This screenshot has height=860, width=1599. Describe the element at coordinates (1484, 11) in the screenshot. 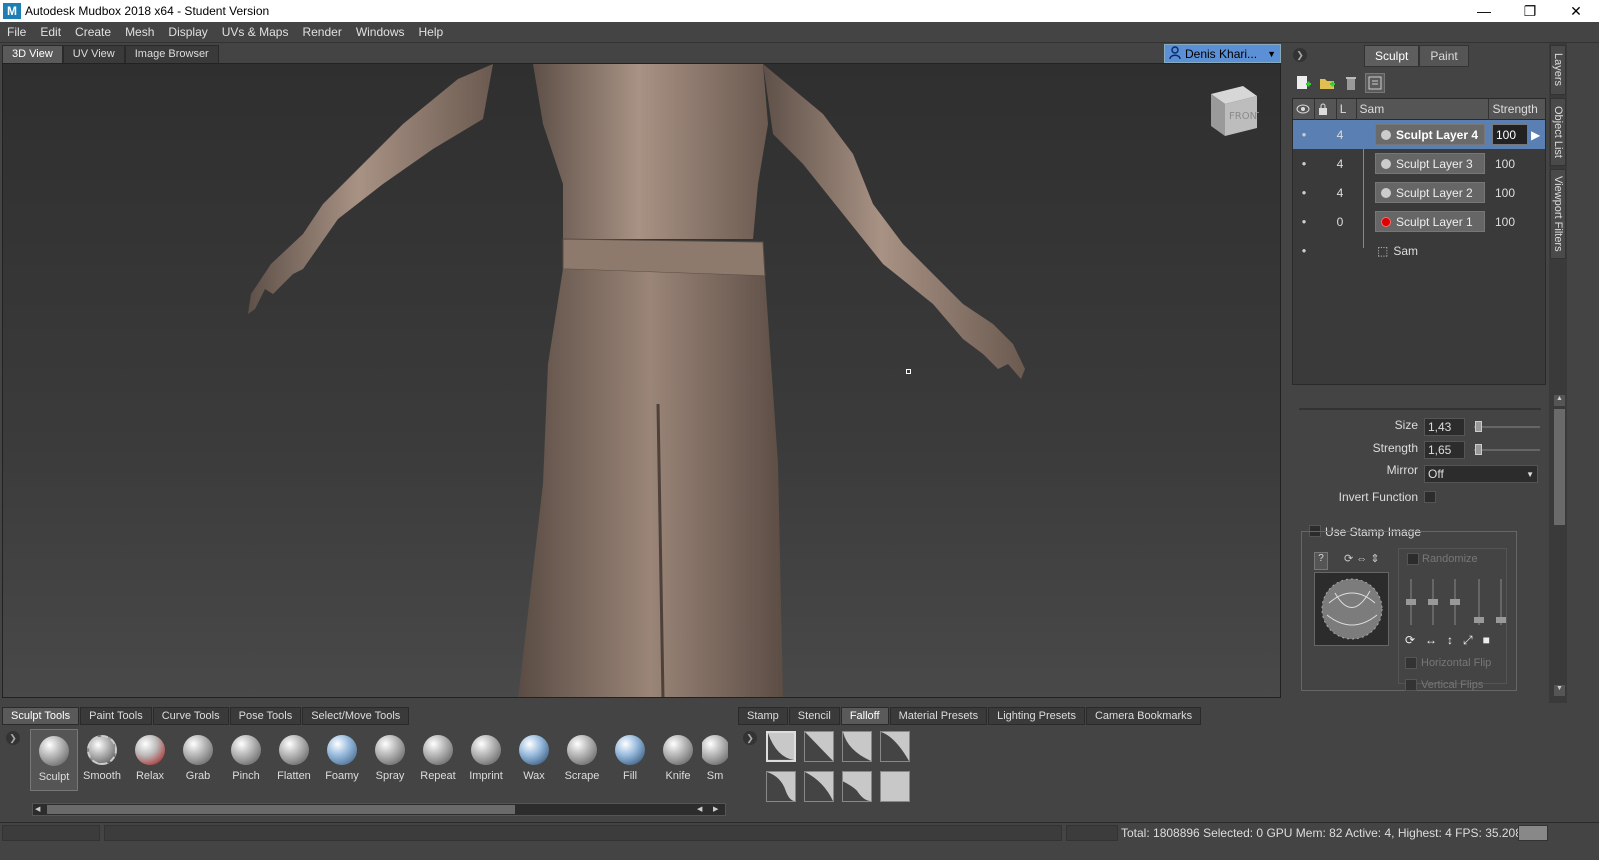

I see `minimize-button: —` at that location.